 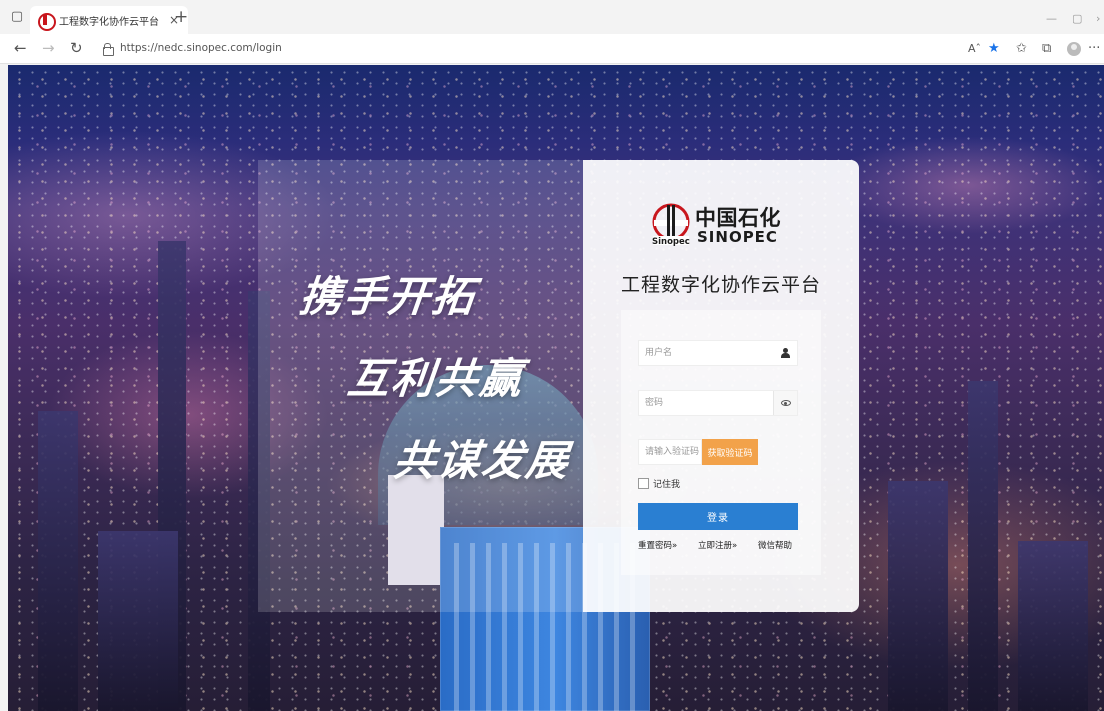 What do you see at coordinates (181, 17) in the screenshot?
I see `new-tab-icon: +` at bounding box center [181, 17].